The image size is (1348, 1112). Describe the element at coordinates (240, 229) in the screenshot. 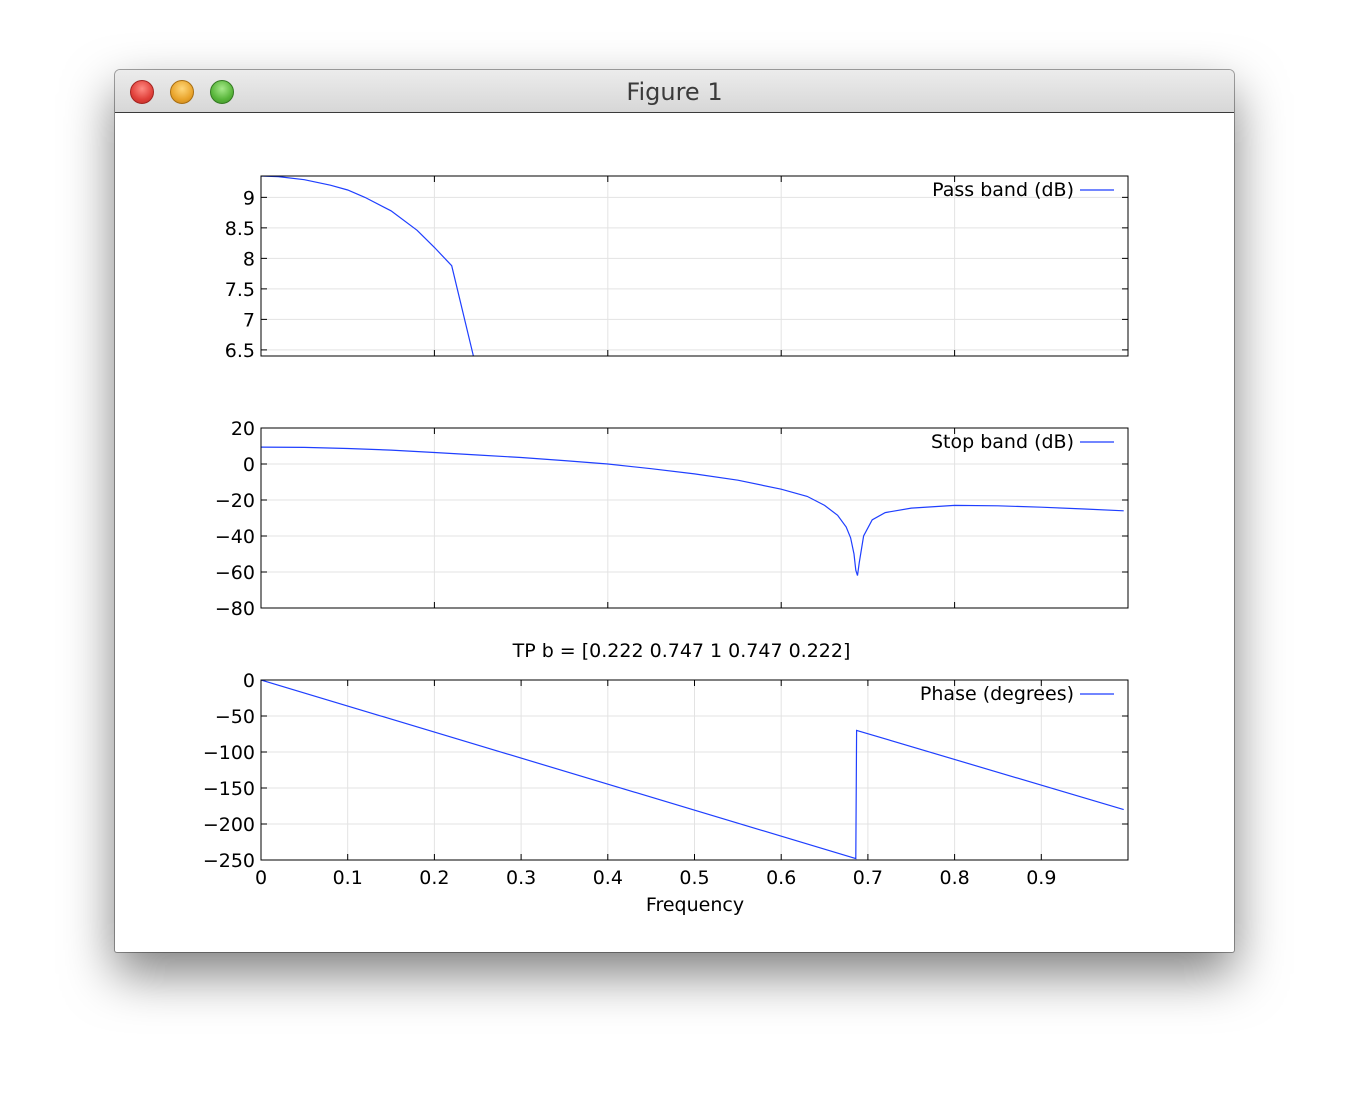

I see `y-tick-label: 8.5` at that location.